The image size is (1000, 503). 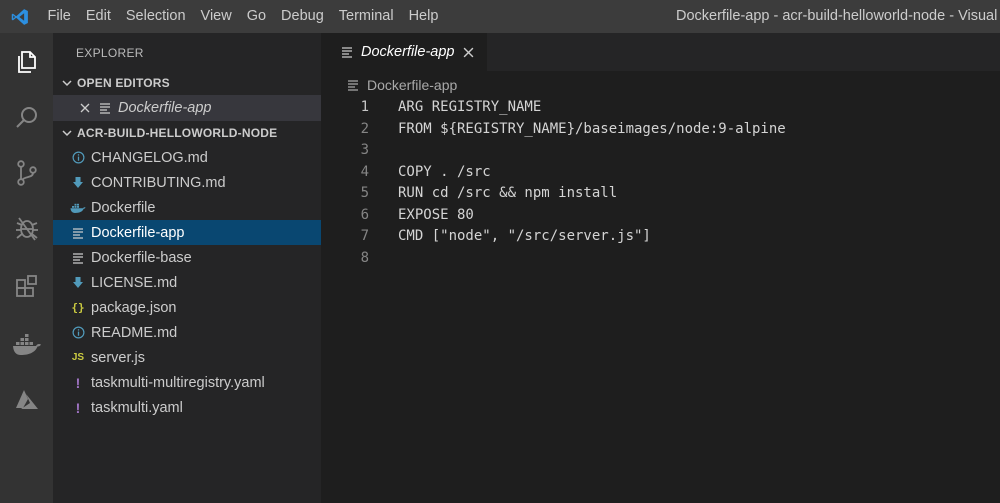 I want to click on breadcrumb-label: Dockerfile-app, so click(x=412, y=85).